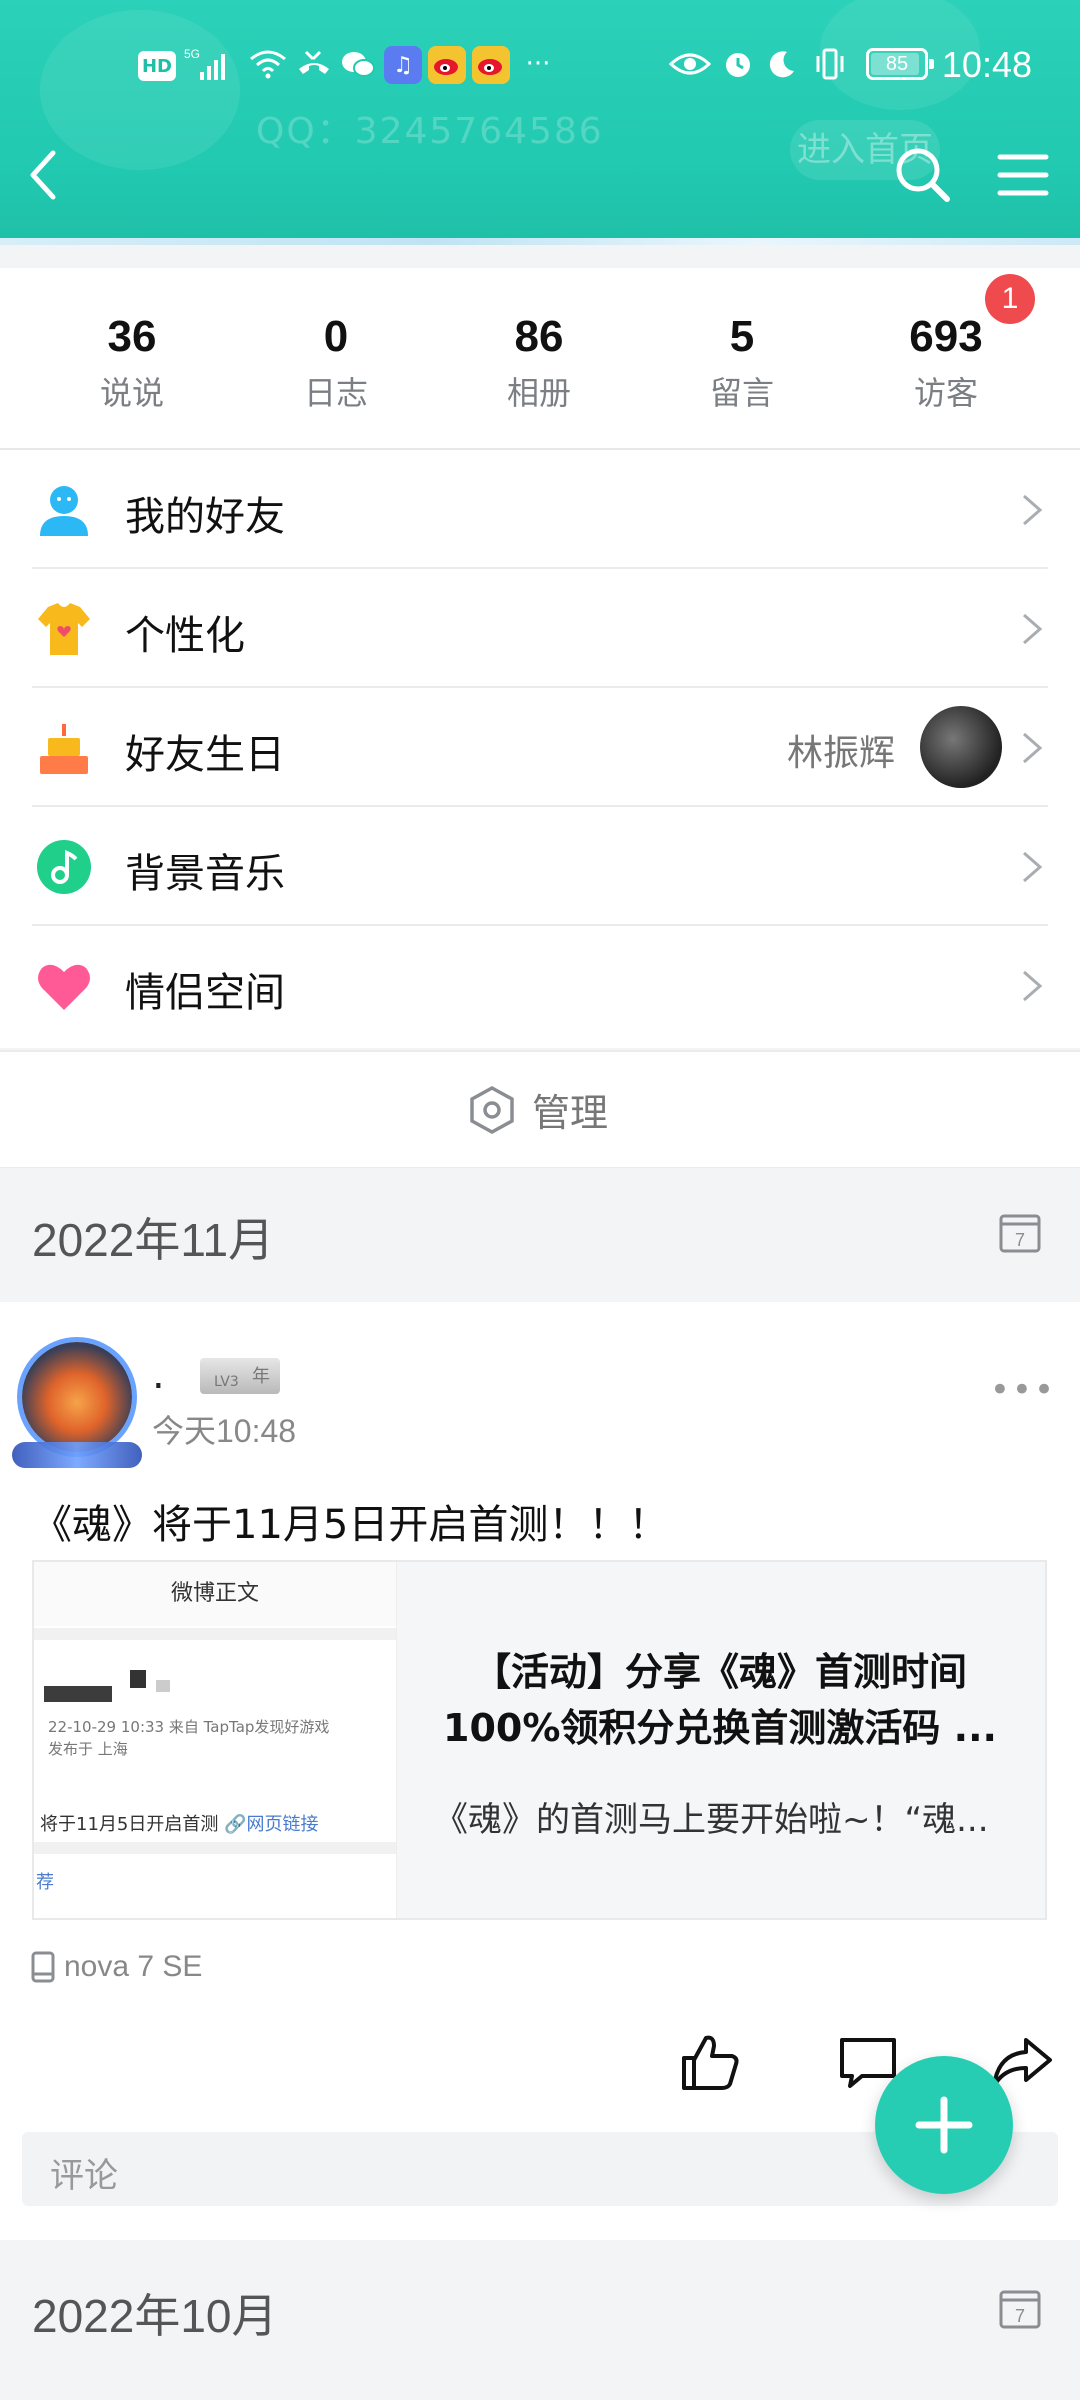  I want to click on wifi-icon, so click(268, 64).